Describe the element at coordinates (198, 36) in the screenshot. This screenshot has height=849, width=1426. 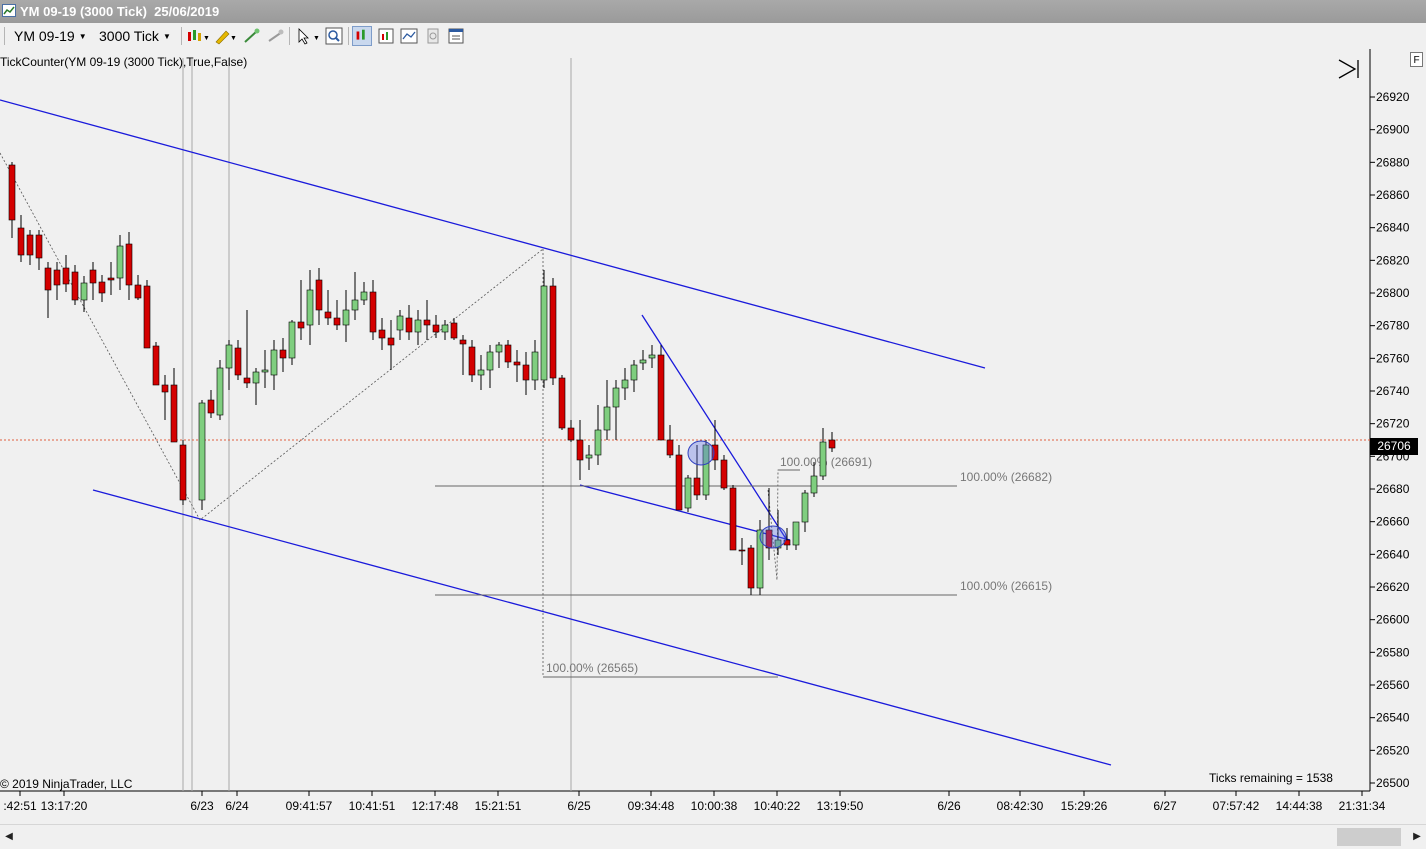
I see `bar-type-icon: ▼` at that location.